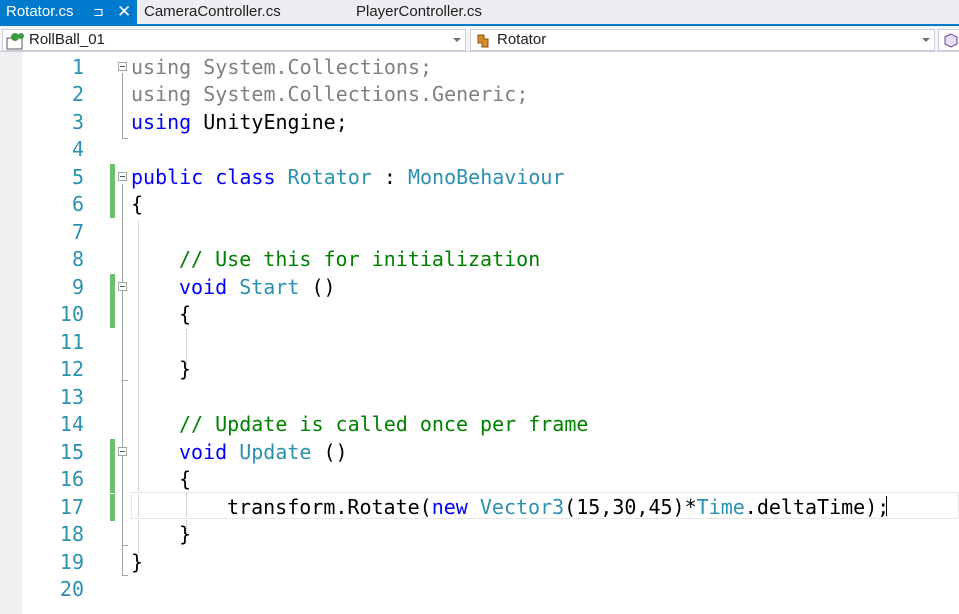 The height and width of the screenshot is (614, 959). I want to click on project-name: RollBall_01, so click(67, 39).